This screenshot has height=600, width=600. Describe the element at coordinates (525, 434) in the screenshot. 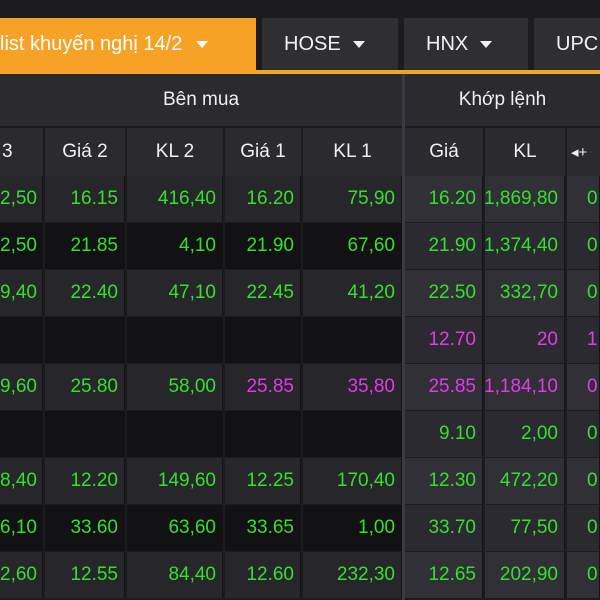

I see `cell-match-kl: 2,00` at that location.